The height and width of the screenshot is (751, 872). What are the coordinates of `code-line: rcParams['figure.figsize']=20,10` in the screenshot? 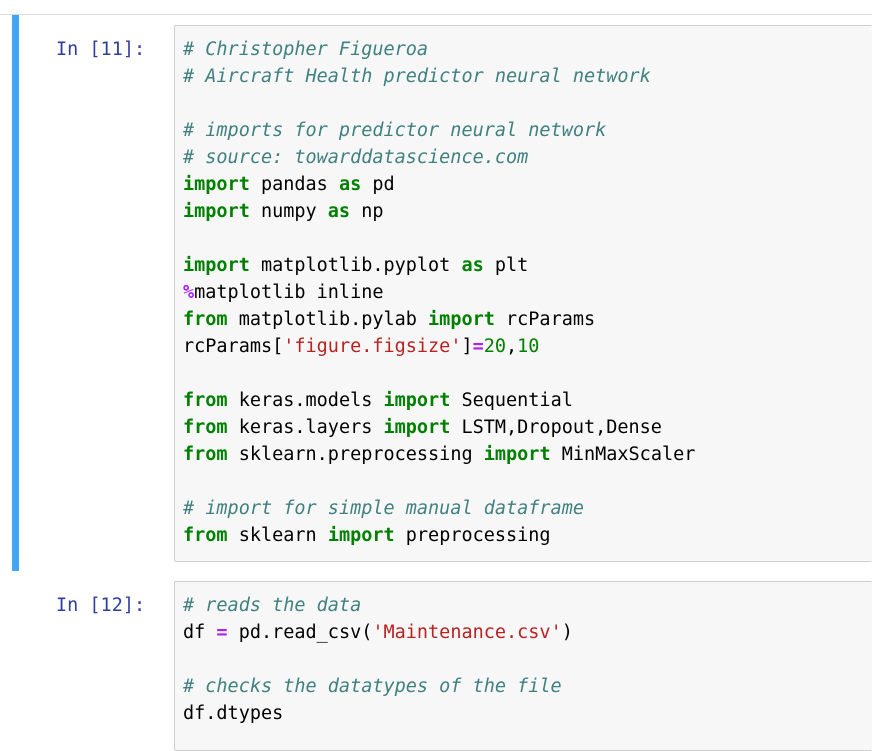 It's located at (439, 346).